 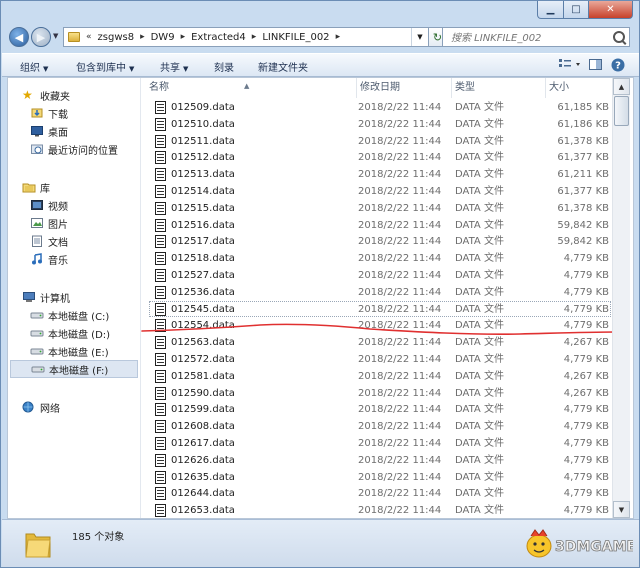 What do you see at coordinates (94, 131) in the screenshot?
I see `sidebar-item-desktop: 桌面` at bounding box center [94, 131].